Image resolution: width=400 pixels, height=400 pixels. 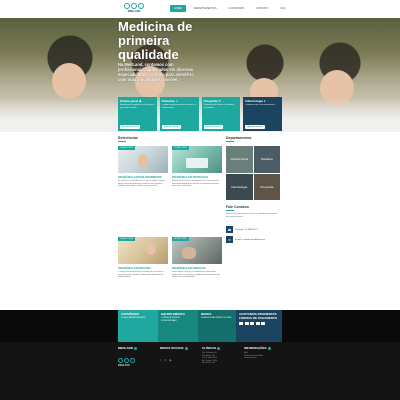 I want to click on email-text: E-mail: contato@medland.com, so click(x=250, y=239).